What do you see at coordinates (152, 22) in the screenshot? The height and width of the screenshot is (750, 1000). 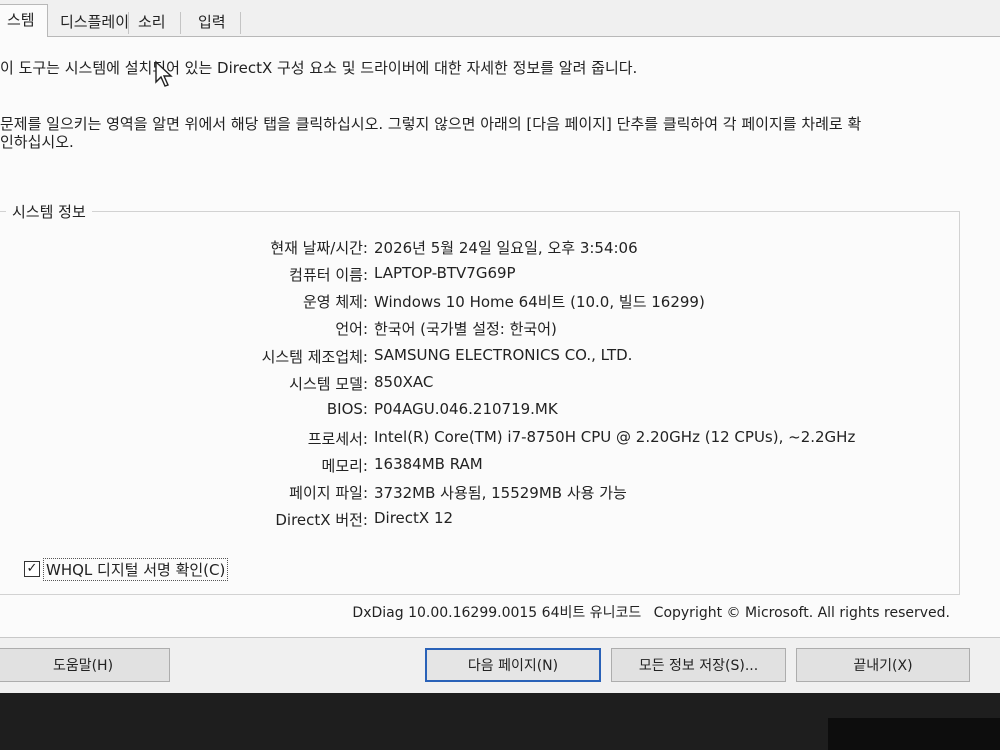 I see `tab-sound: 소리` at bounding box center [152, 22].